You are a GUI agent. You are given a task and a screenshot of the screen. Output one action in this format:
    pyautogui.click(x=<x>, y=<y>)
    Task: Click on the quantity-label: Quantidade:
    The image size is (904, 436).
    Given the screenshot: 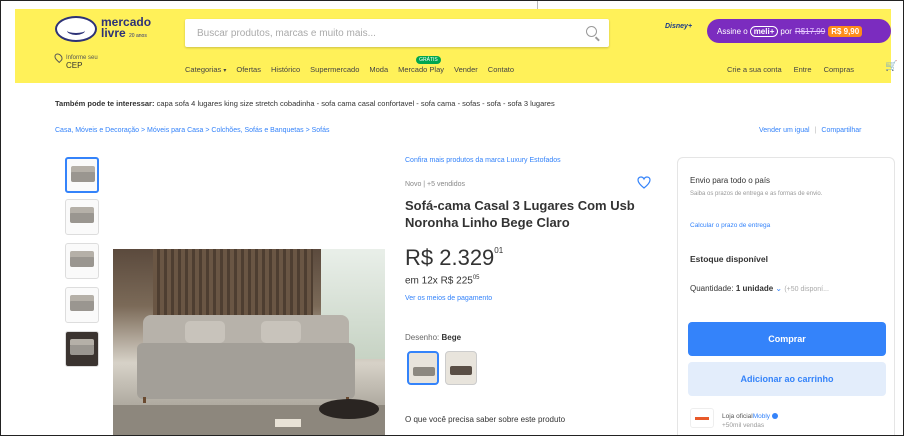 What is the action you would take?
    pyautogui.click(x=712, y=288)
    